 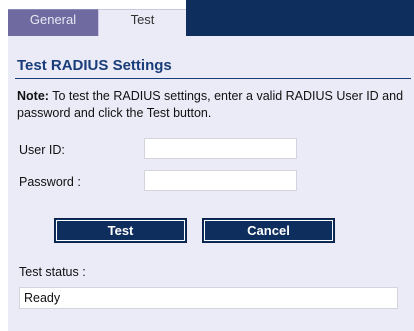 What do you see at coordinates (42, 150) in the screenshot?
I see `user-id-label: User ID:` at bounding box center [42, 150].